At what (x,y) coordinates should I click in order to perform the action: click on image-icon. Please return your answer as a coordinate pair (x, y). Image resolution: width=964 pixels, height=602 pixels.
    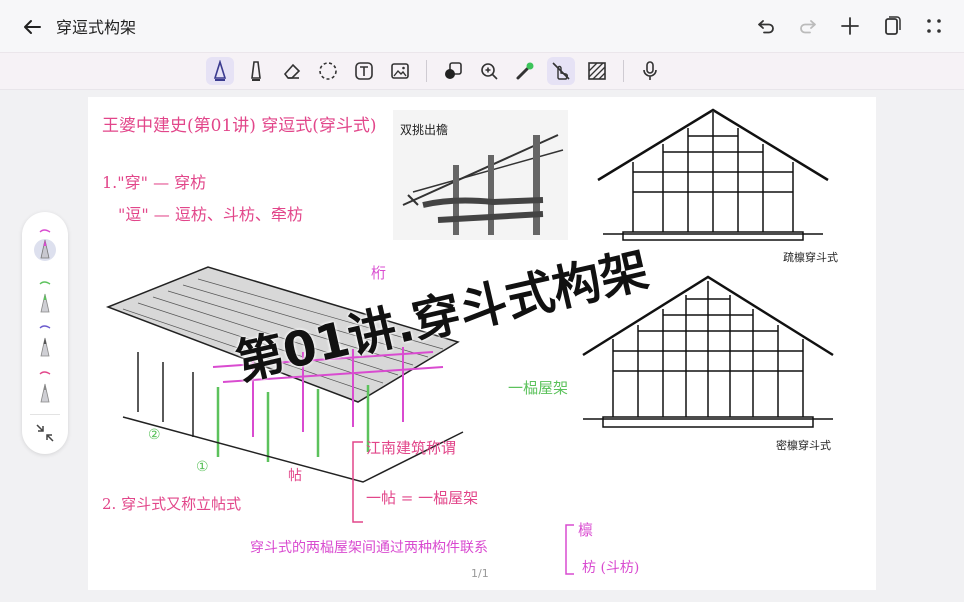
    Looking at the image, I should click on (400, 71).